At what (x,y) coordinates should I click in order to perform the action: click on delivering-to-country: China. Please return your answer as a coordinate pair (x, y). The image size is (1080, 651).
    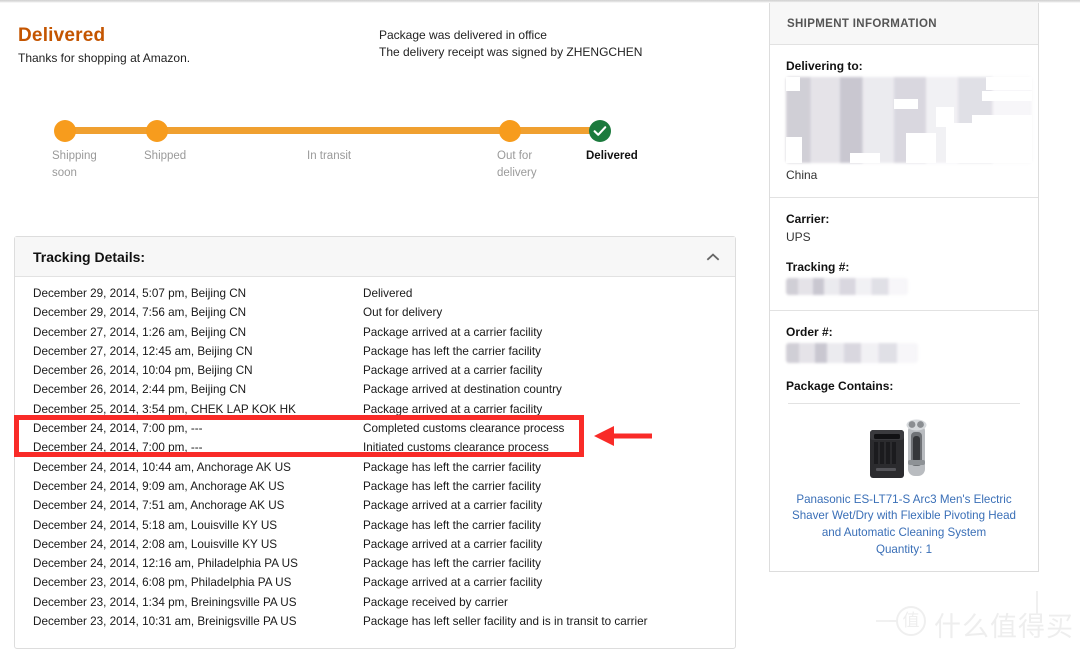
    Looking at the image, I should click on (802, 175).